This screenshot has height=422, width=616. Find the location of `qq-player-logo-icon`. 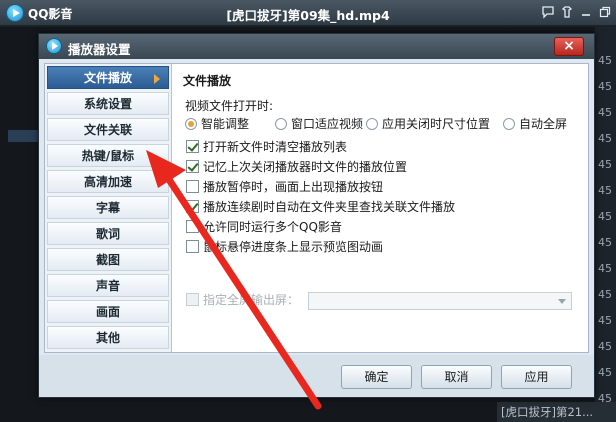

qq-player-logo-icon is located at coordinates (54, 46).